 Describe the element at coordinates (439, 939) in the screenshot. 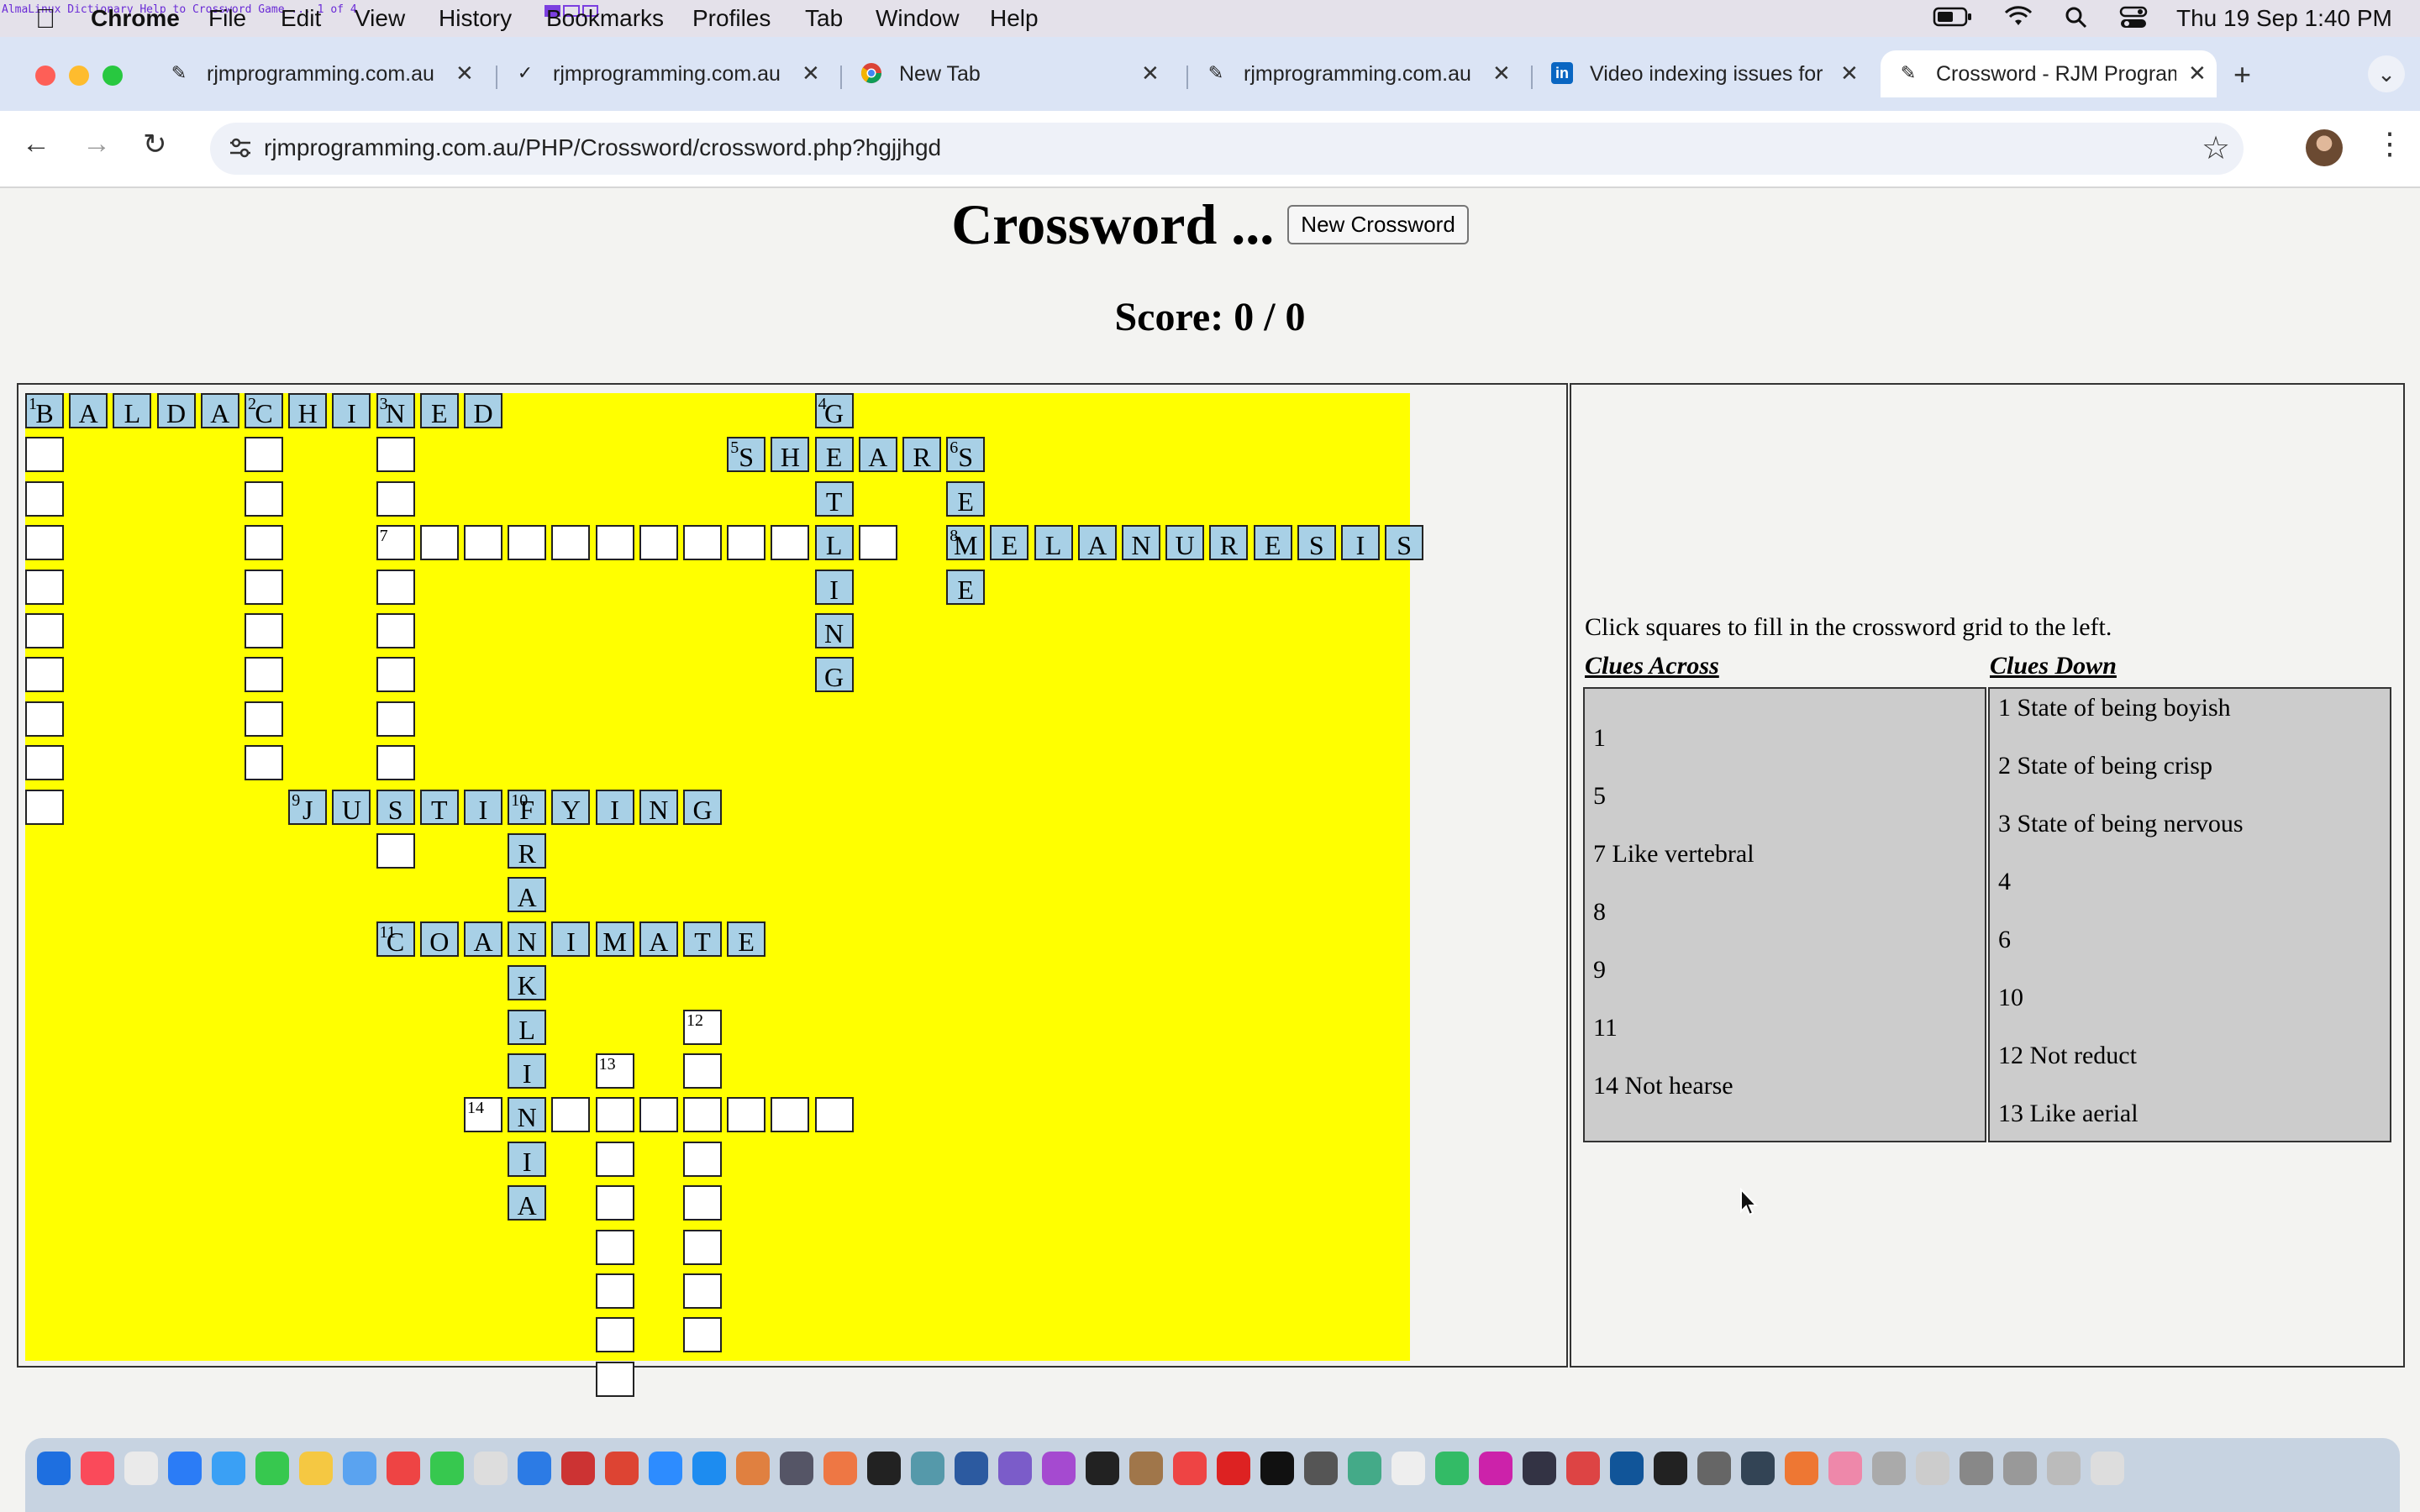

I see `crossword-cell: O` at that location.